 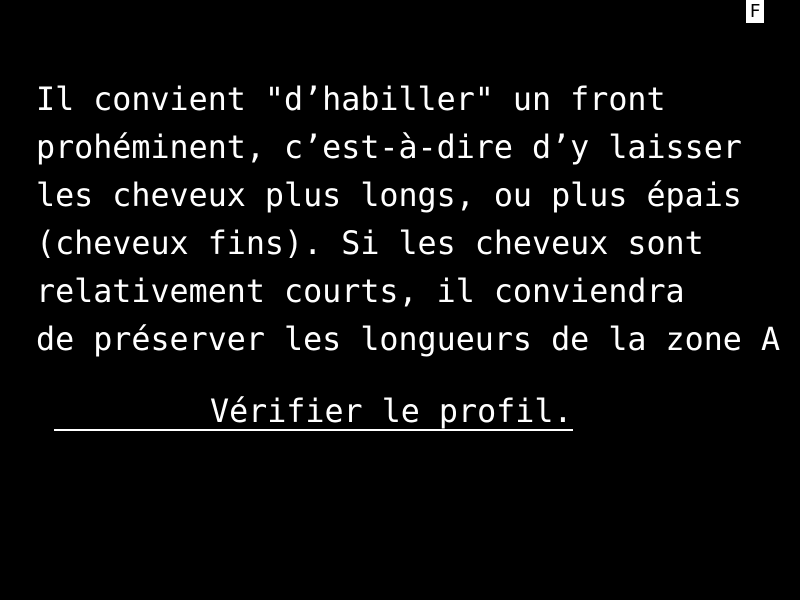 I want to click on message-line-6: de préserver les longueurs de la zone A, so click(x=408, y=340).